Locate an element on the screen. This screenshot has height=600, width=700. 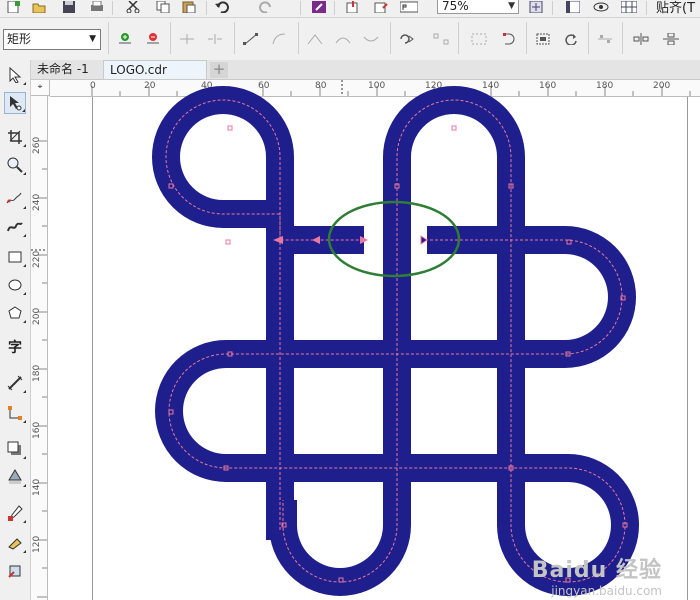
watermark-brand: Baidu 经验 is located at coordinates (596, 570).